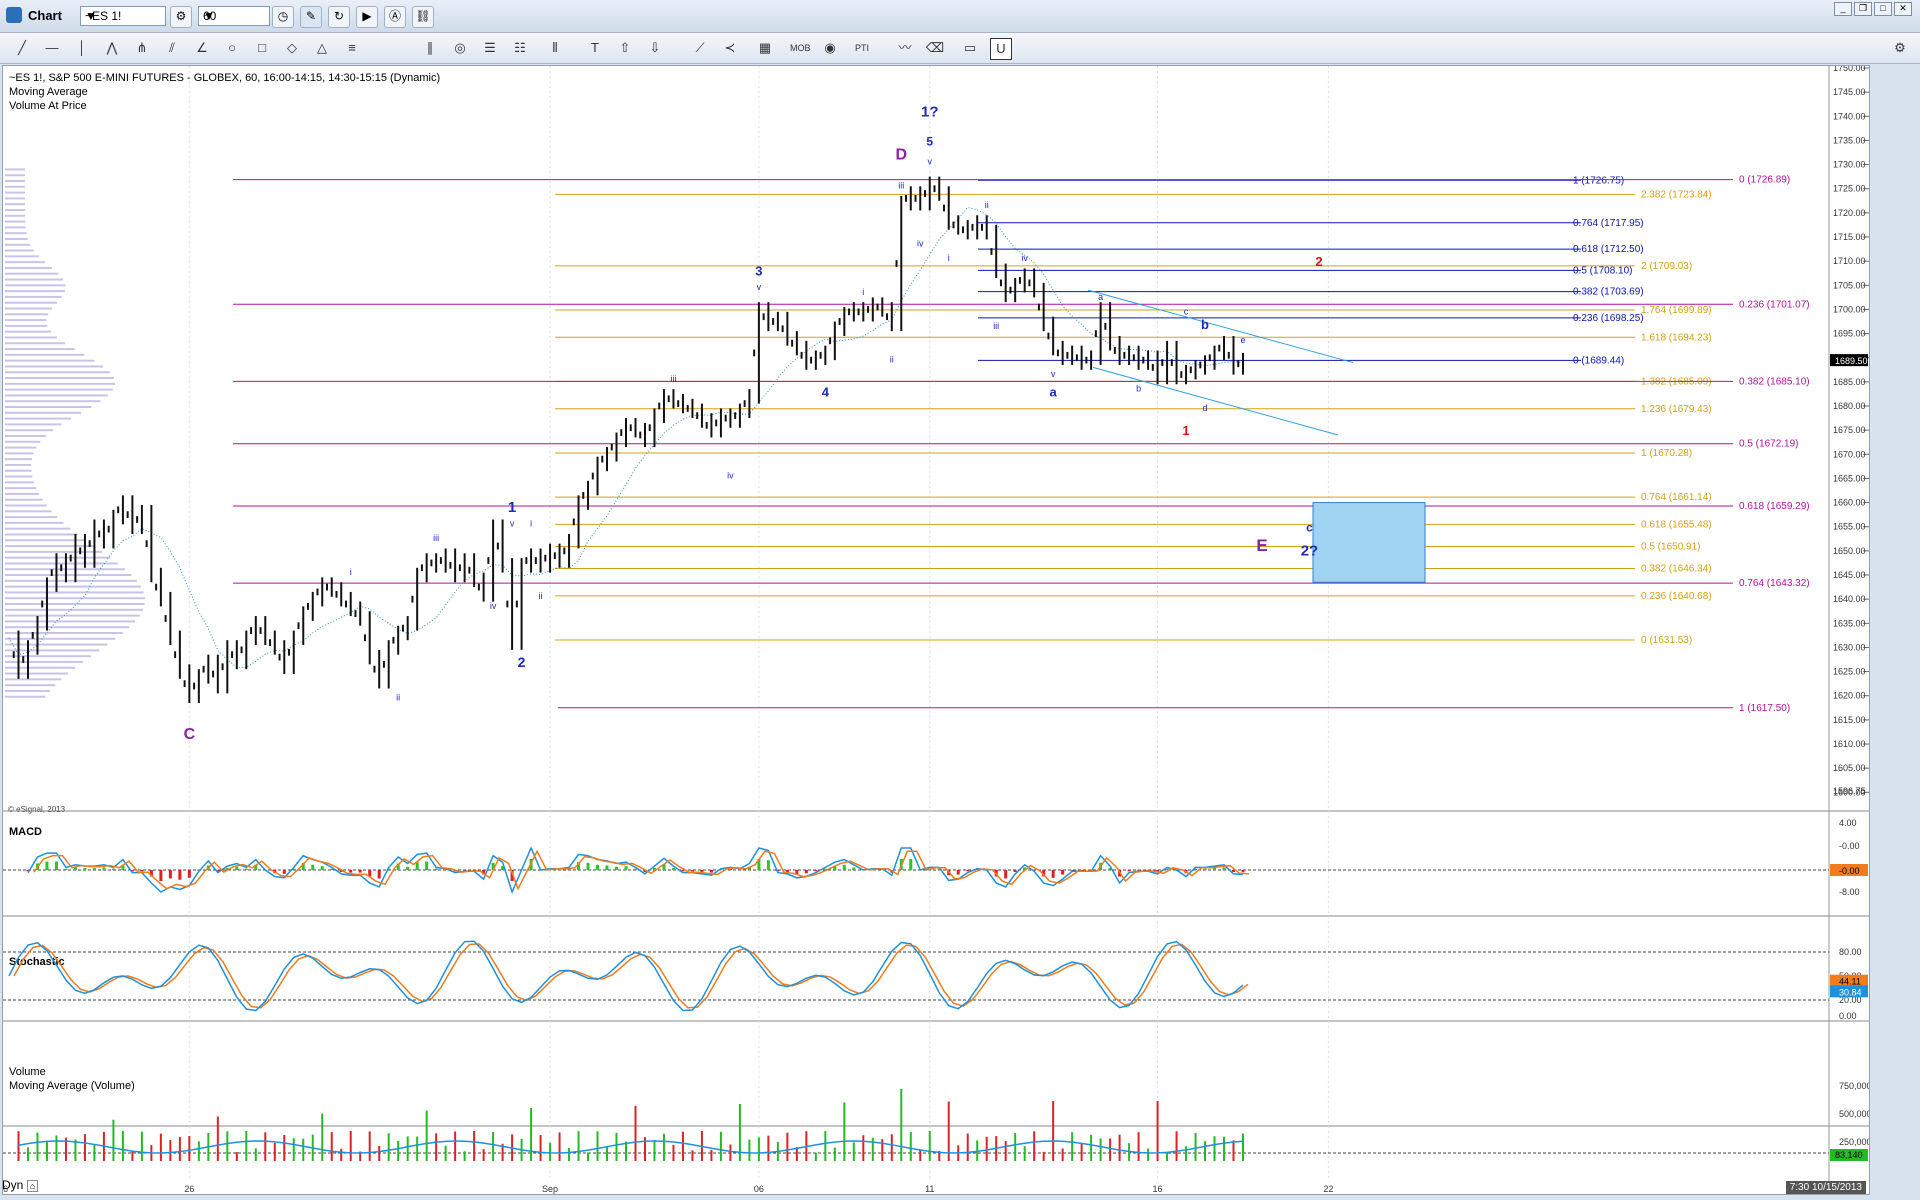 The height and width of the screenshot is (1200, 1920). What do you see at coordinates (311, 17) in the screenshot?
I see `pencil-icon: ✎` at bounding box center [311, 17].